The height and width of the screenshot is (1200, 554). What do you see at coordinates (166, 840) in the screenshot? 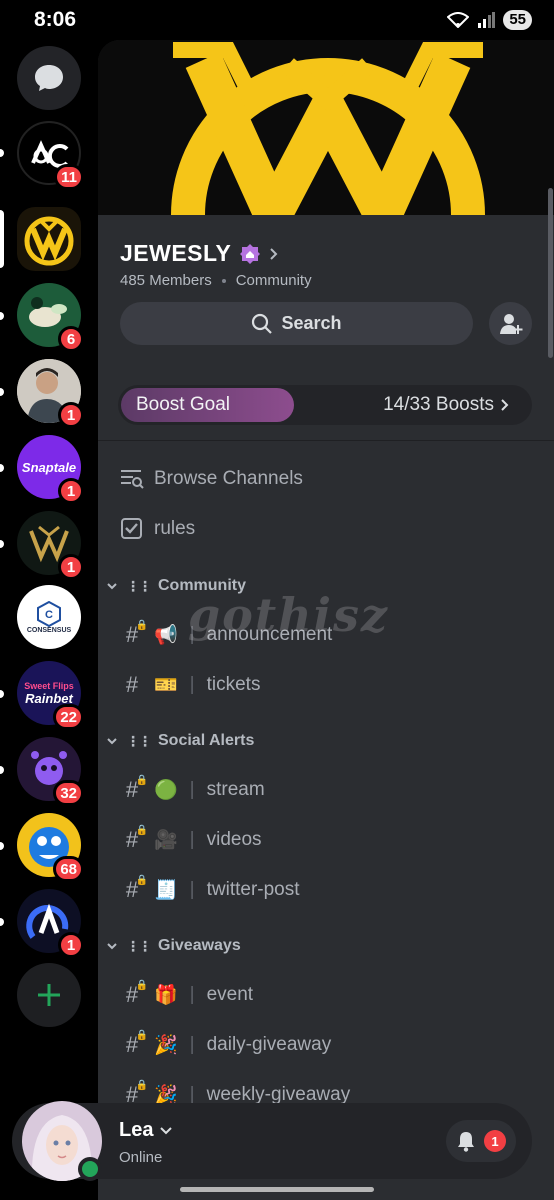
I see `channel-emoji: 🎥` at bounding box center [166, 840].